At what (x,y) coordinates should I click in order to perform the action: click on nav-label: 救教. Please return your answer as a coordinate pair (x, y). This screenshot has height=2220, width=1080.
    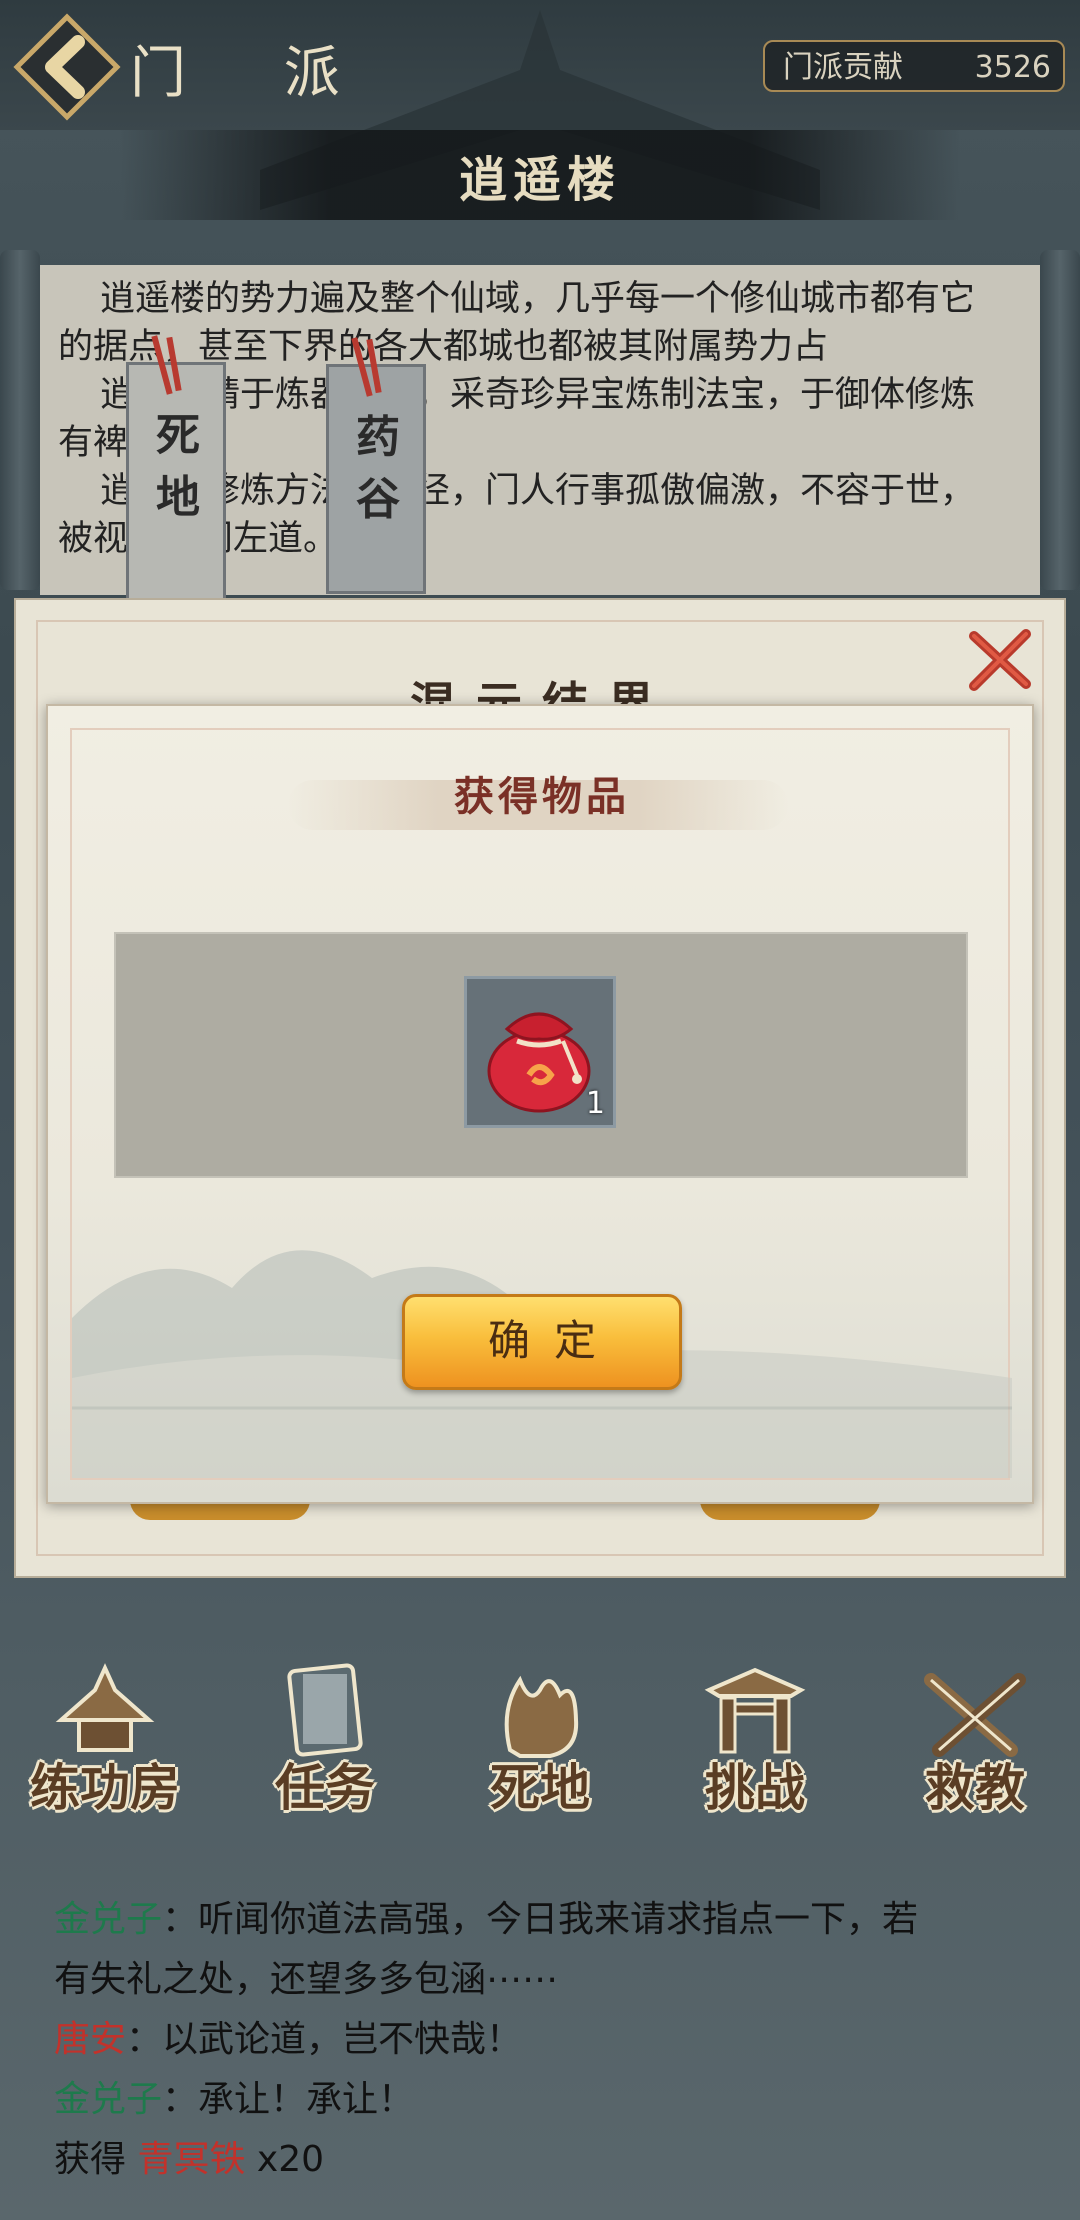
    Looking at the image, I should click on (975, 1787).